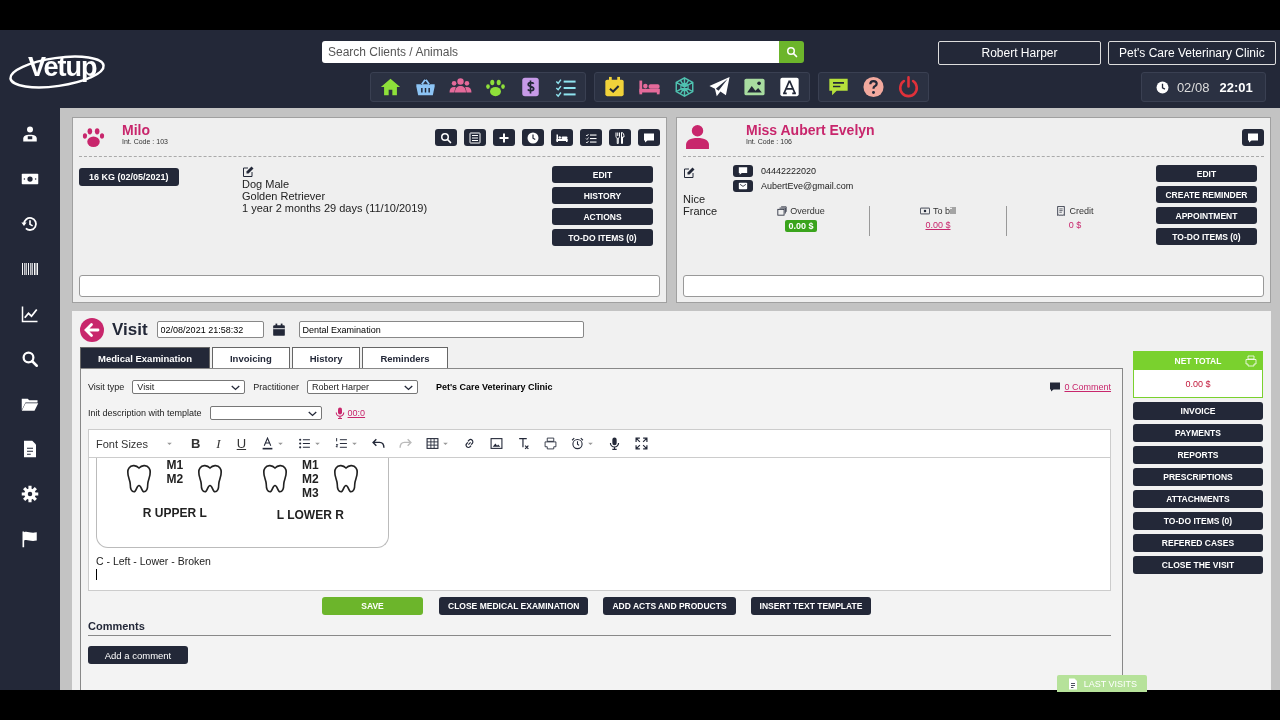 This screenshot has width=1280, height=720. I want to click on side-button: CLOSE THE VISIT, so click(1198, 565).